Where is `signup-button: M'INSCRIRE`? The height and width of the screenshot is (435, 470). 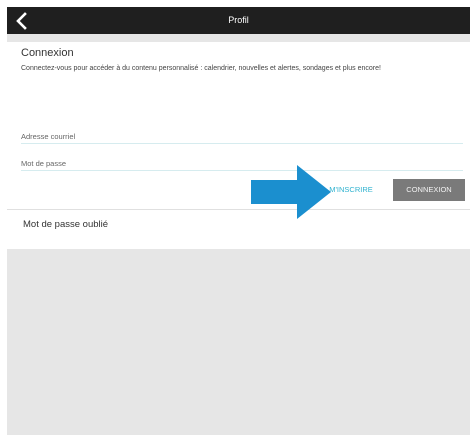
signup-button: M'INSCRIRE is located at coordinates (351, 190).